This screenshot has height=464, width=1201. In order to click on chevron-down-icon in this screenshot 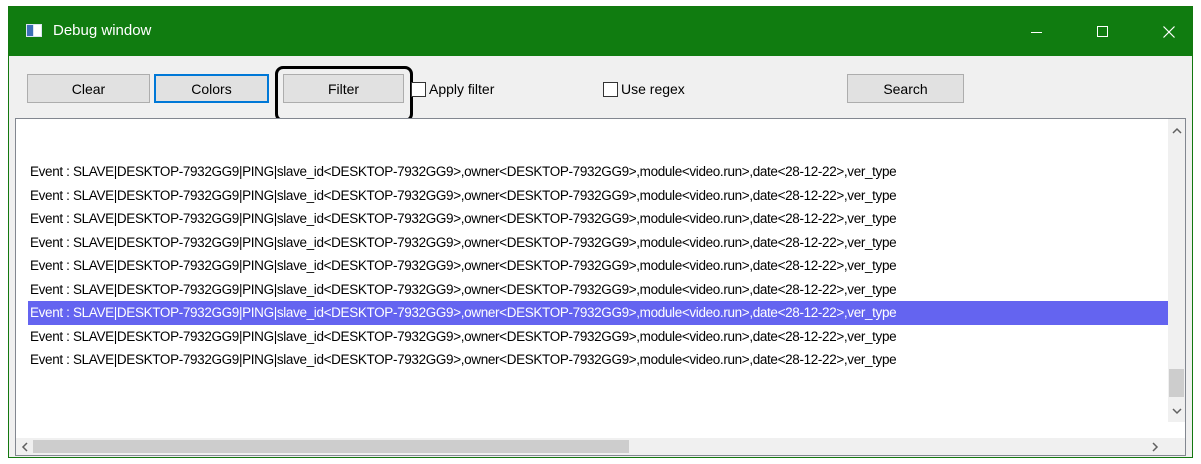, I will do `click(1176, 411)`.